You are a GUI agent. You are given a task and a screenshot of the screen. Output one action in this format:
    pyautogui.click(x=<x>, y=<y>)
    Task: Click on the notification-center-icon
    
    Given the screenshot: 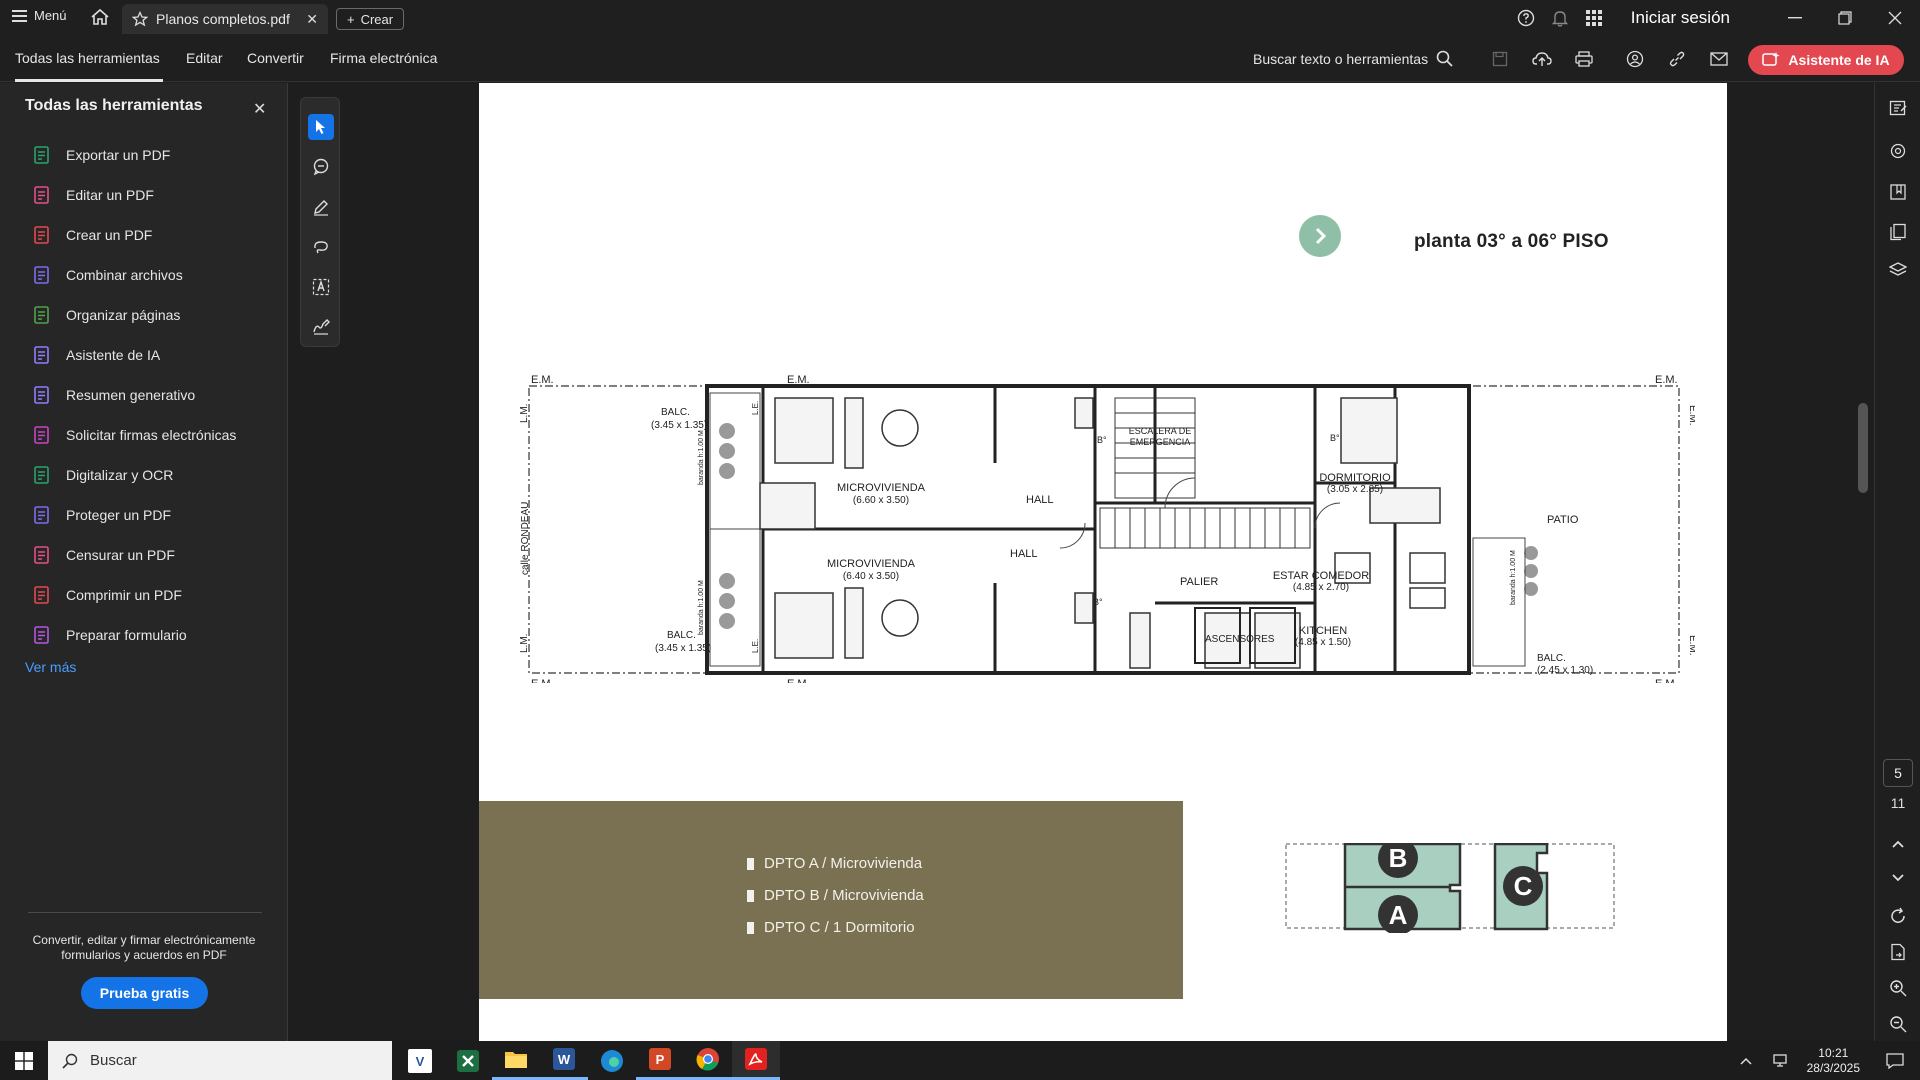 What is the action you would take?
    pyautogui.click(x=1895, y=1061)
    